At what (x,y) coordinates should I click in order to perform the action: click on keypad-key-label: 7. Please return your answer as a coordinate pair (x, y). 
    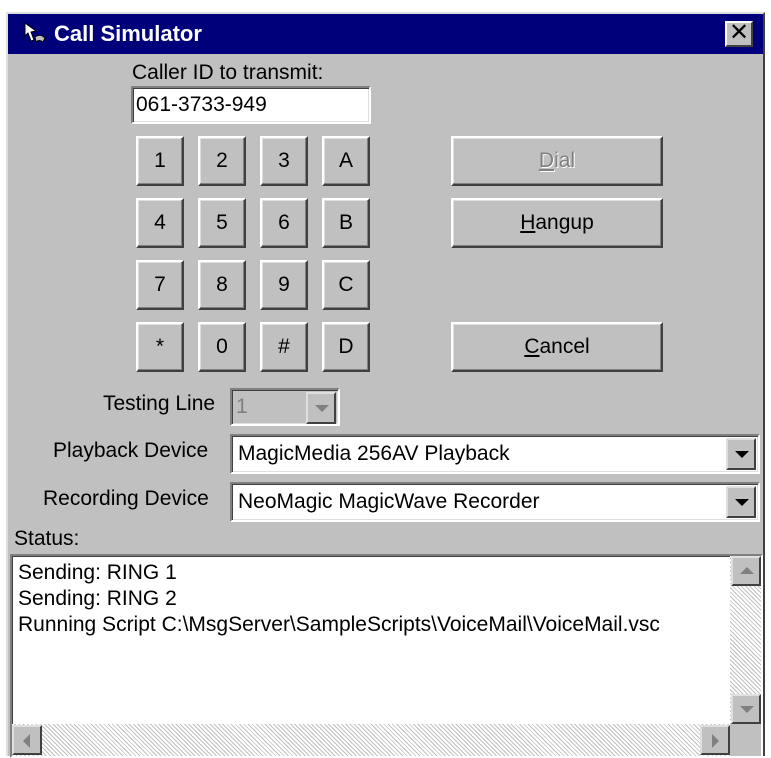
    Looking at the image, I should click on (160, 284).